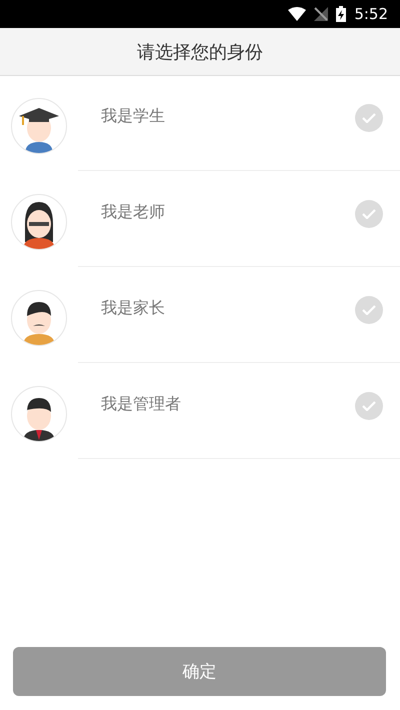 The height and width of the screenshot is (710, 400). I want to click on no-signal-icon, so click(321, 14).